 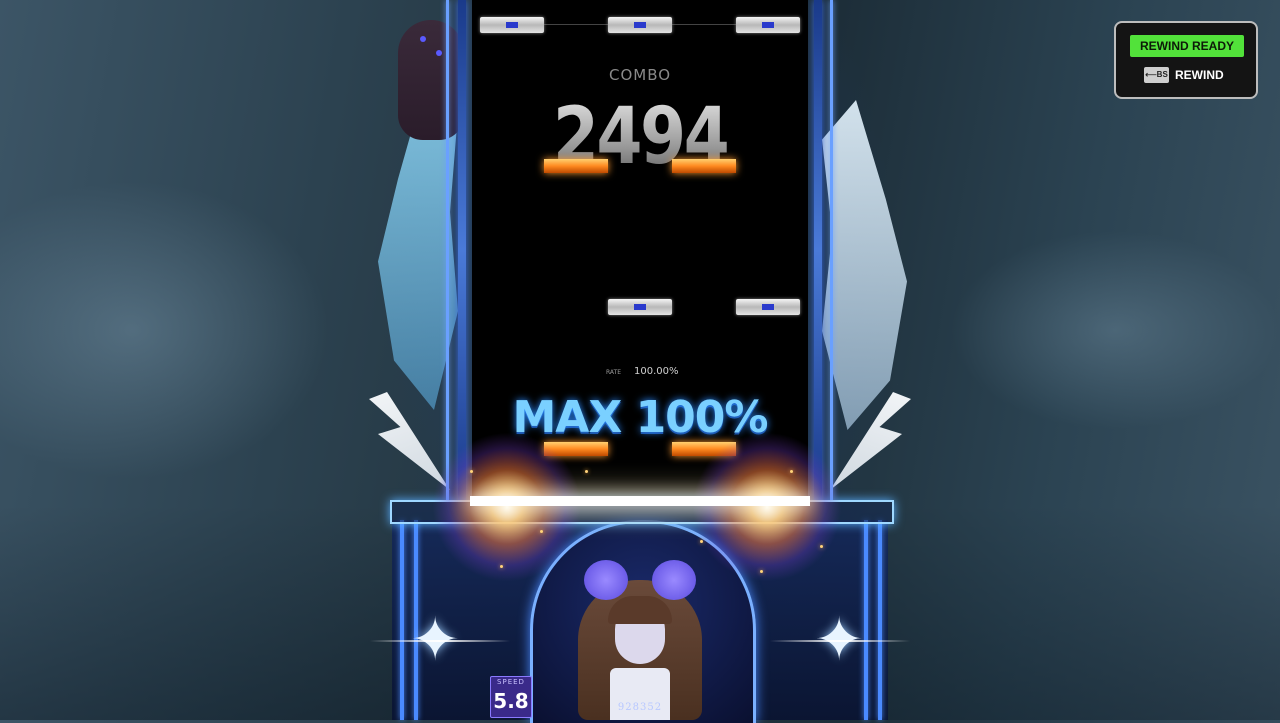 What do you see at coordinates (640, 501) in the screenshot?
I see `judge-line` at bounding box center [640, 501].